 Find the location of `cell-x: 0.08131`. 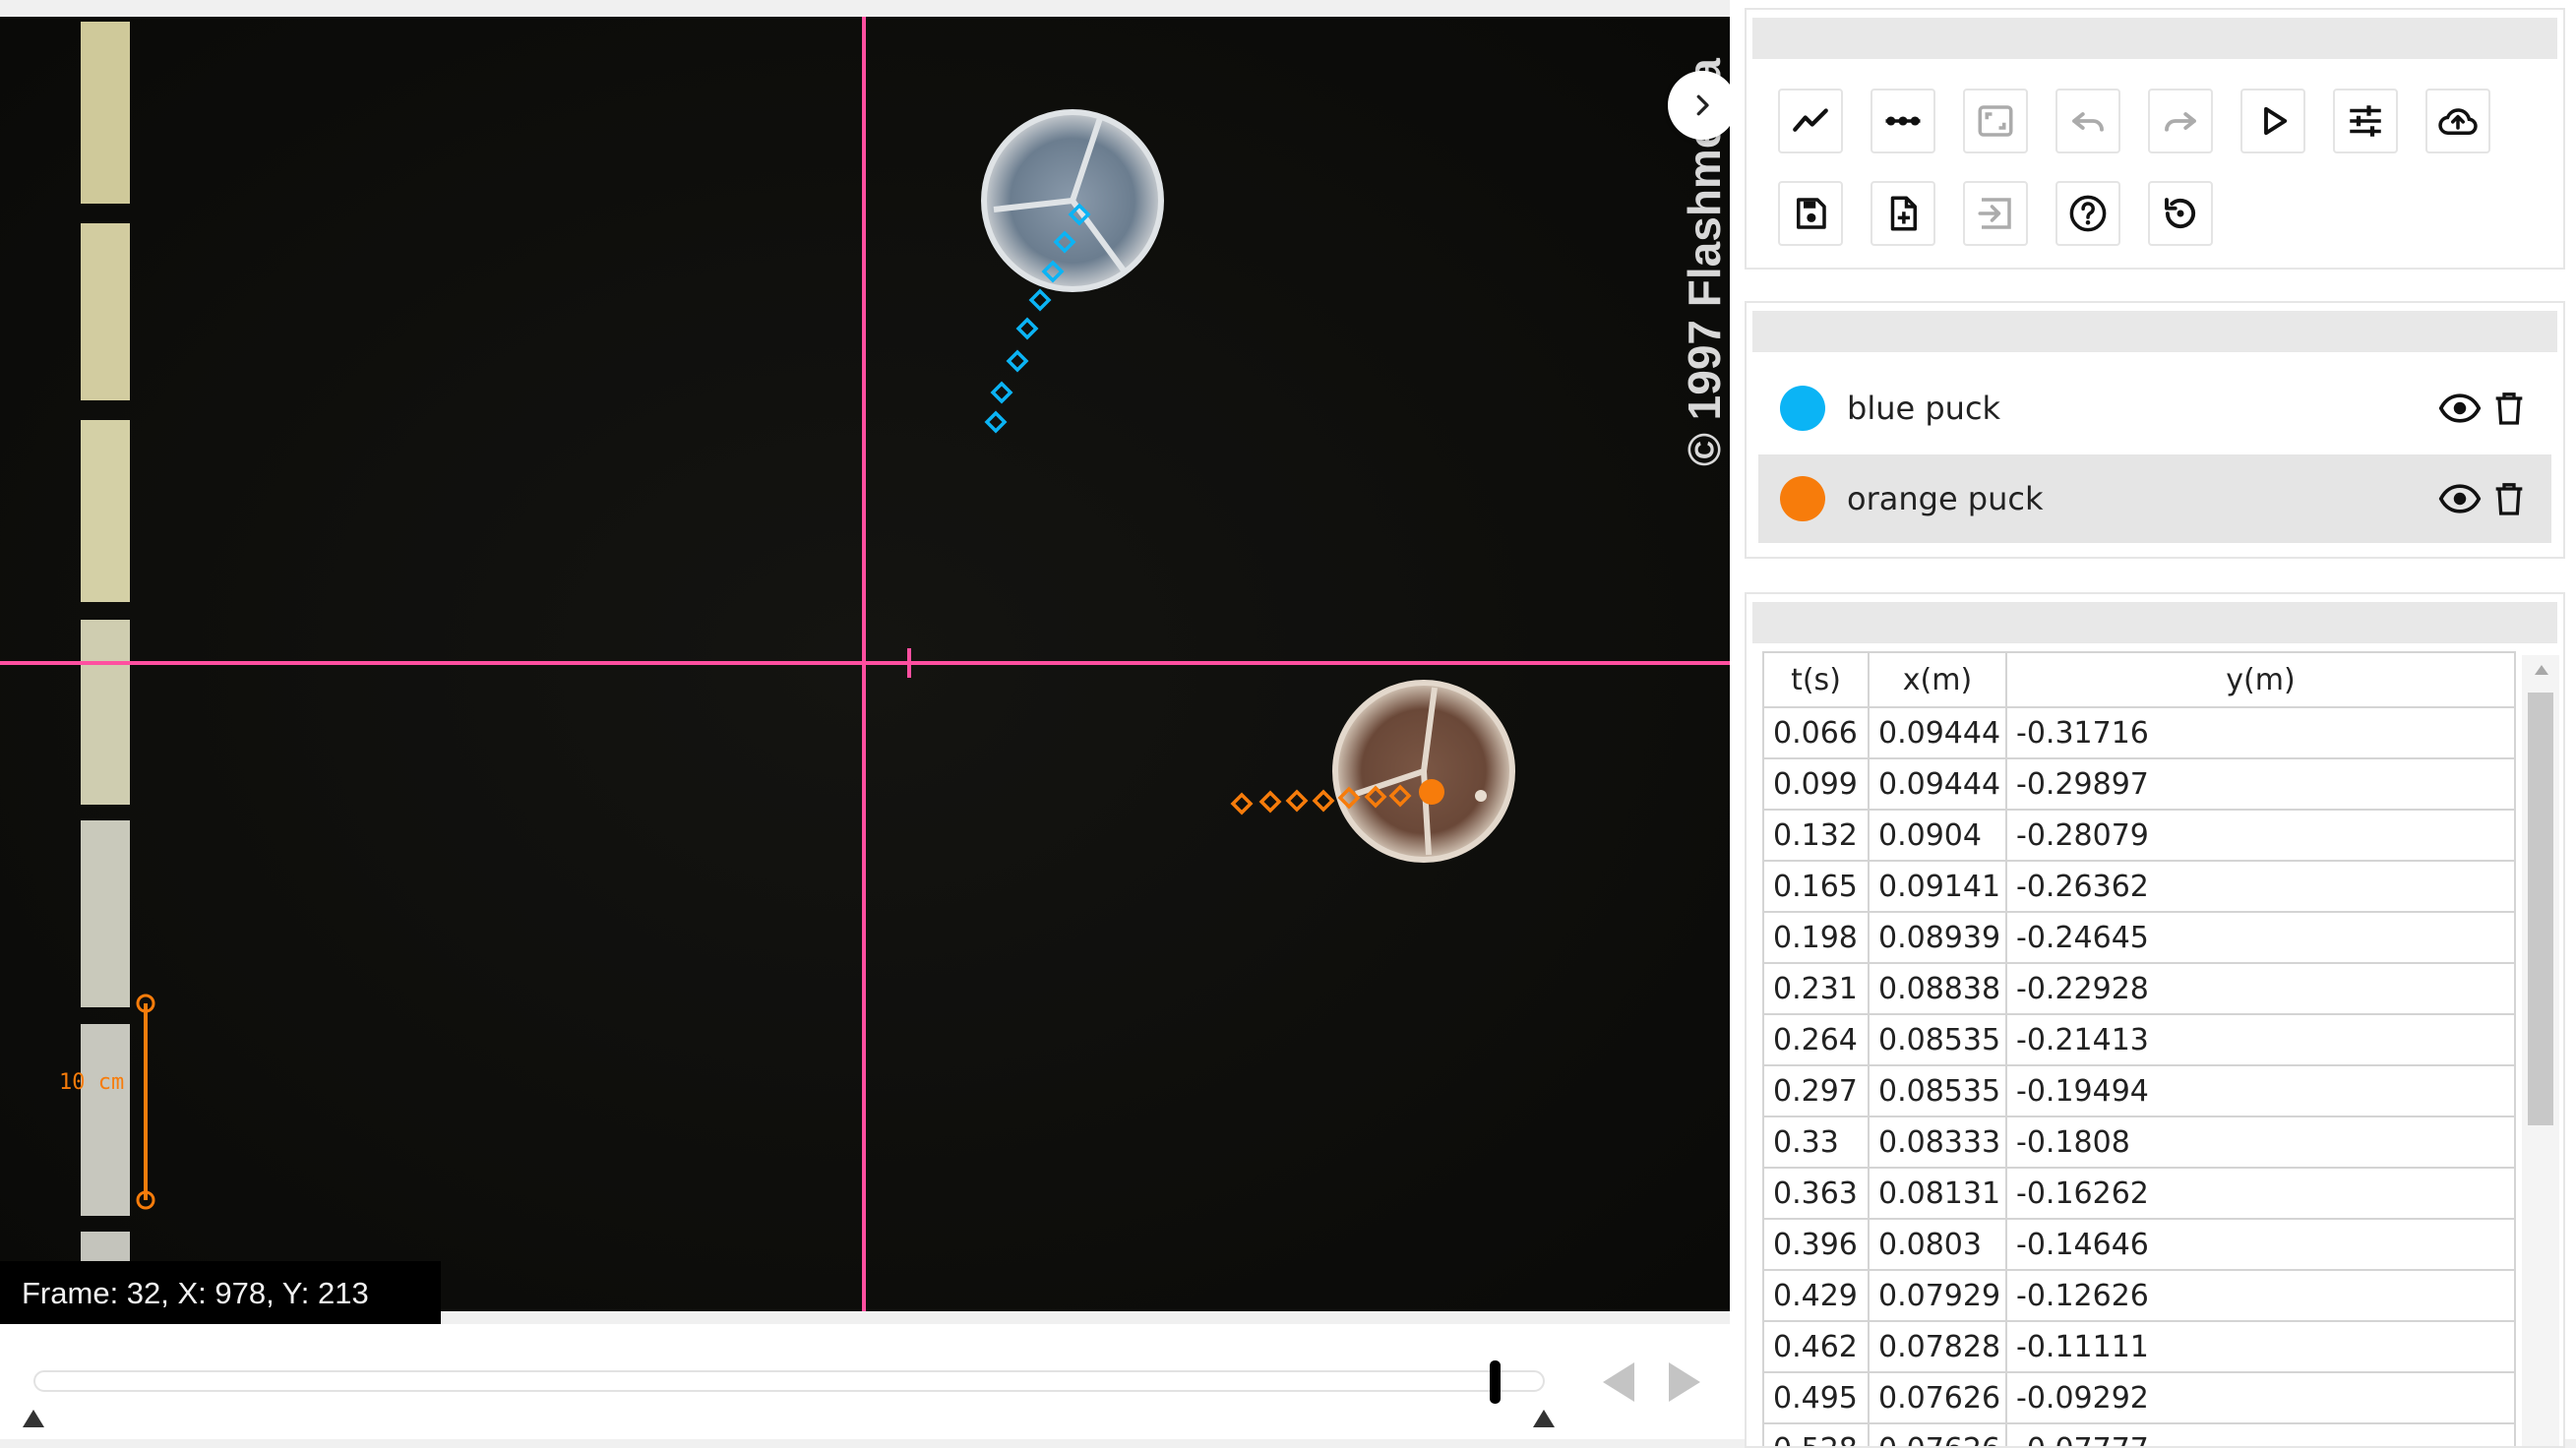

cell-x: 0.08131 is located at coordinates (1937, 1193).